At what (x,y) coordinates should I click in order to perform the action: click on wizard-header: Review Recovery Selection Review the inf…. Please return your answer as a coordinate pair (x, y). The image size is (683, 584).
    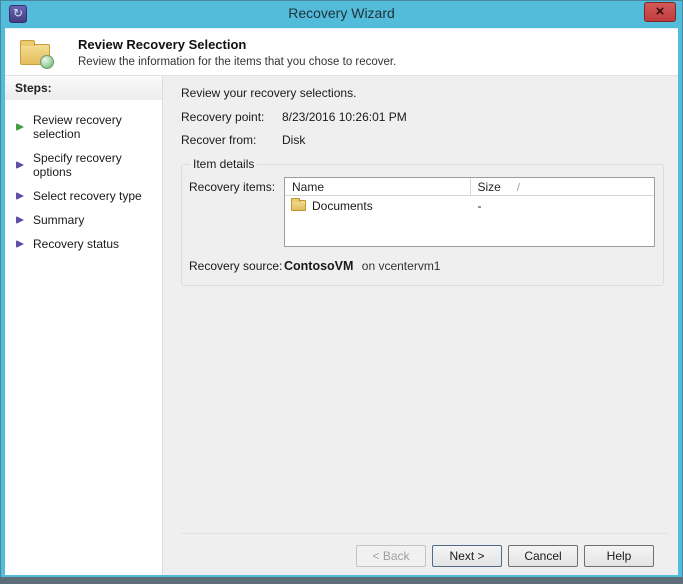
    Looking at the image, I should click on (341, 52).